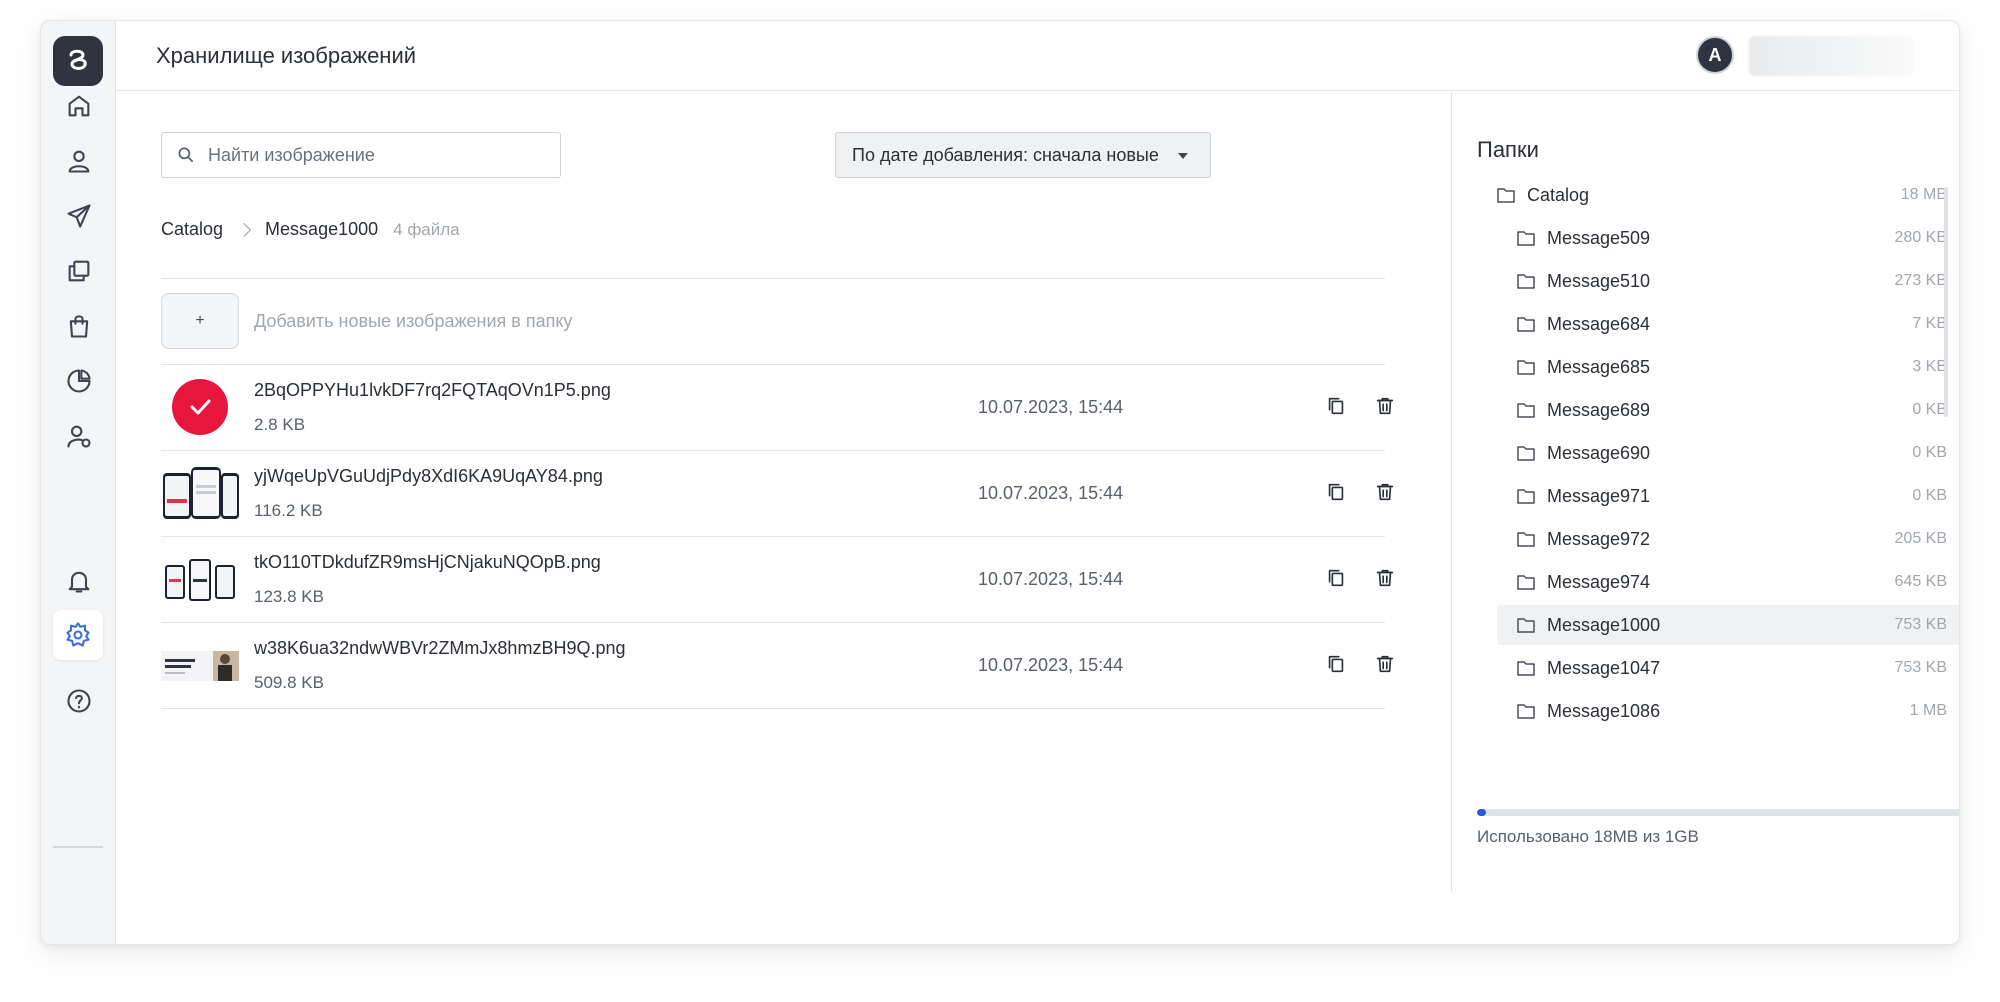 The image size is (2000, 1002). What do you see at coordinates (280, 424) in the screenshot?
I see `file-size: 2.8 KB` at bounding box center [280, 424].